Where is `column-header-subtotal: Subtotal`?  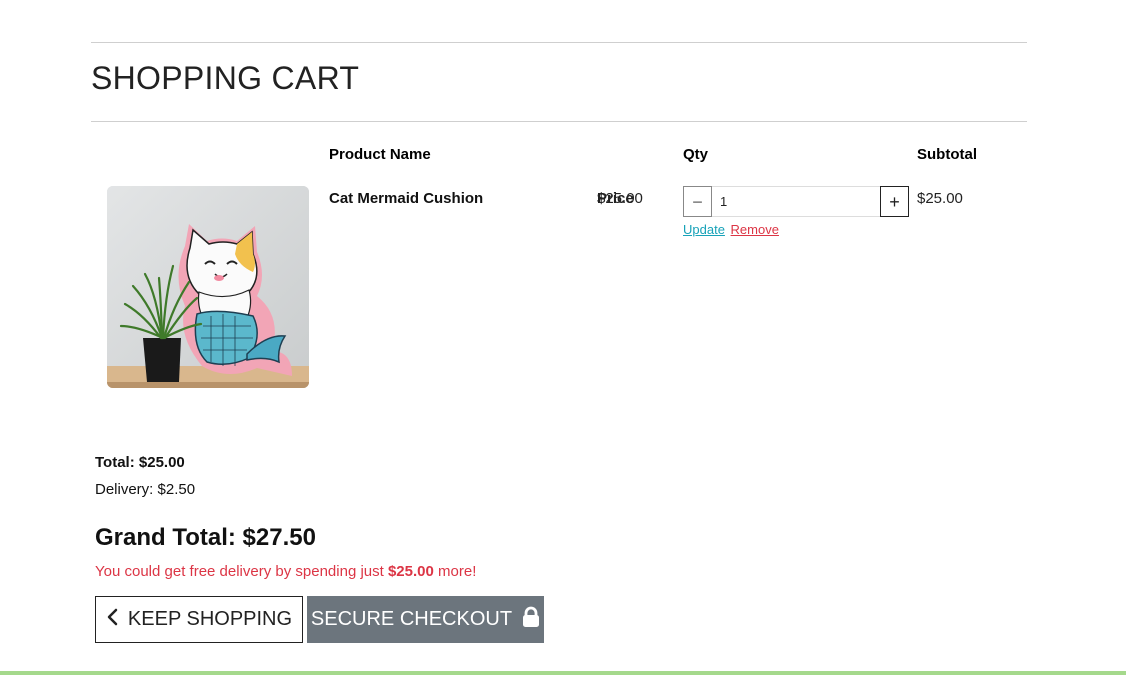
column-header-subtotal: Subtotal is located at coordinates (947, 154).